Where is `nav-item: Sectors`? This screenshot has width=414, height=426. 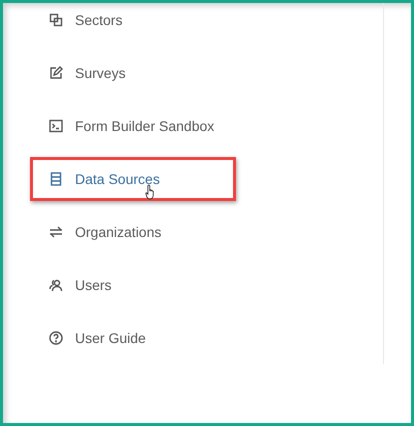
nav-item: Sectors is located at coordinates (133, 22).